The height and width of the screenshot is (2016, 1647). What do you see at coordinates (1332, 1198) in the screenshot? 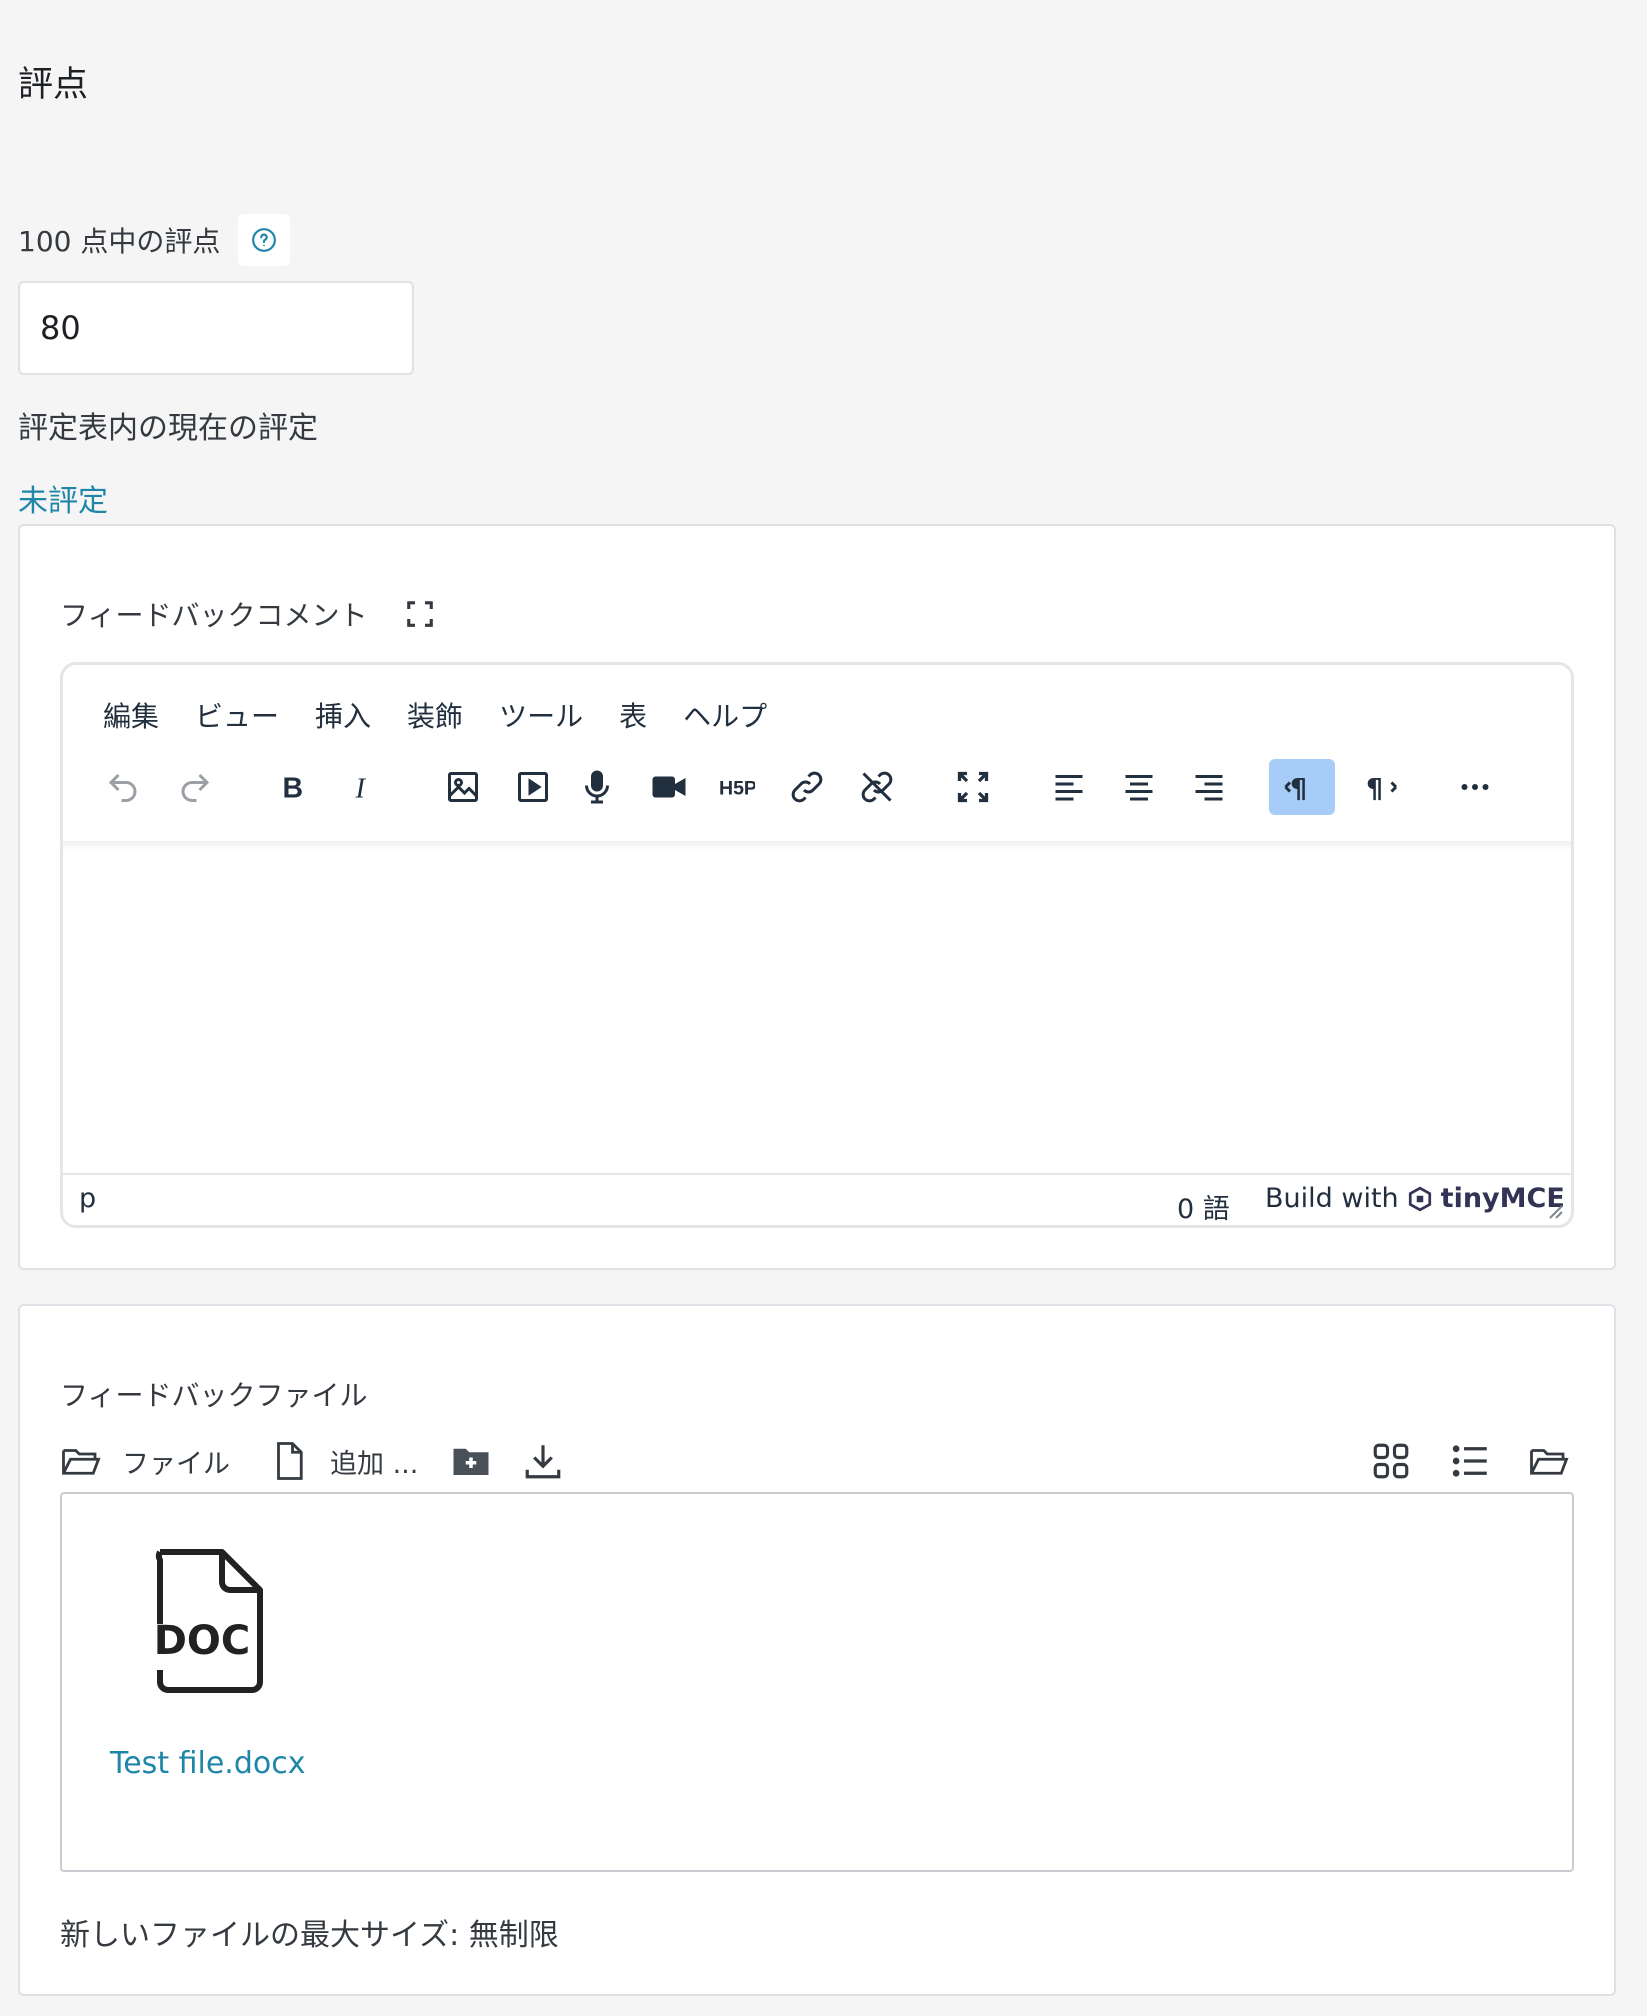
I see `branding-prefix: Build with` at bounding box center [1332, 1198].